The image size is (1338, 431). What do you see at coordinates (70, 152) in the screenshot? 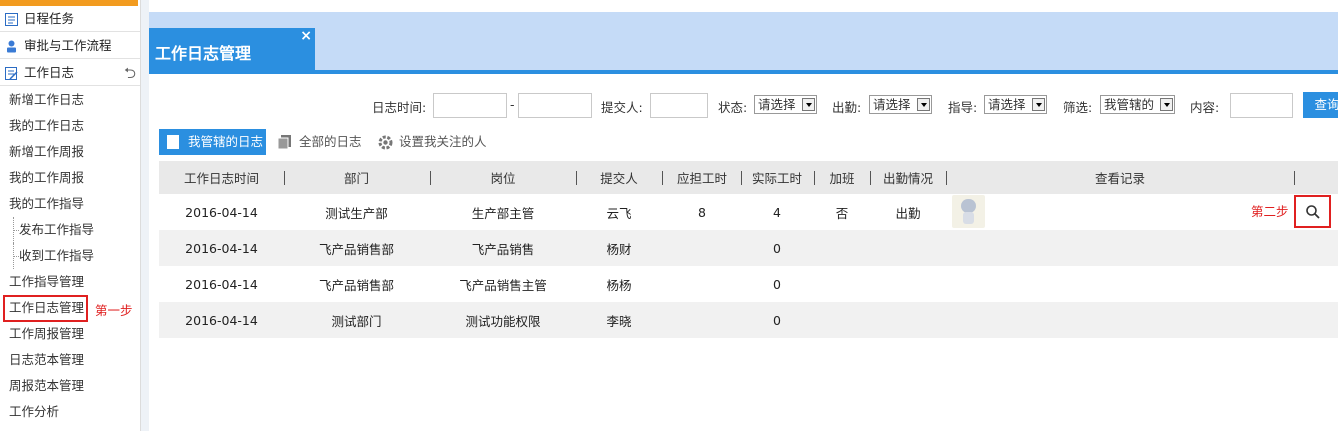
I see `sidebar-item-new-weekly: 新增工作周报` at bounding box center [70, 152].